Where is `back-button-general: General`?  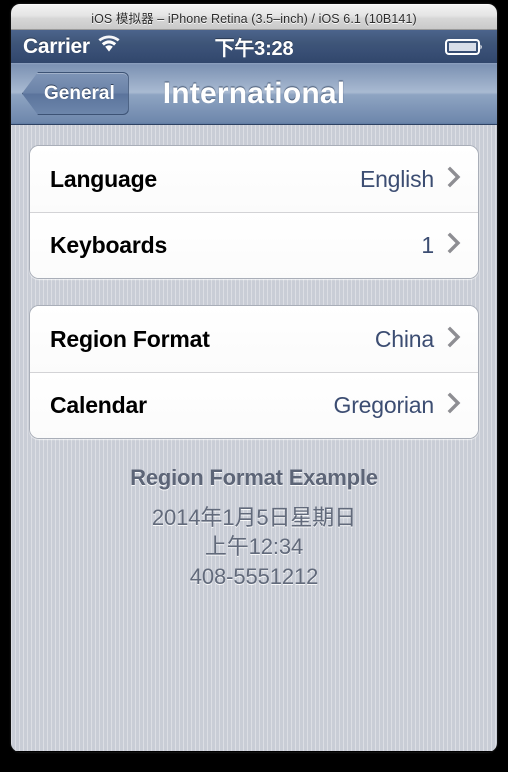
back-button-general: General is located at coordinates (75, 93).